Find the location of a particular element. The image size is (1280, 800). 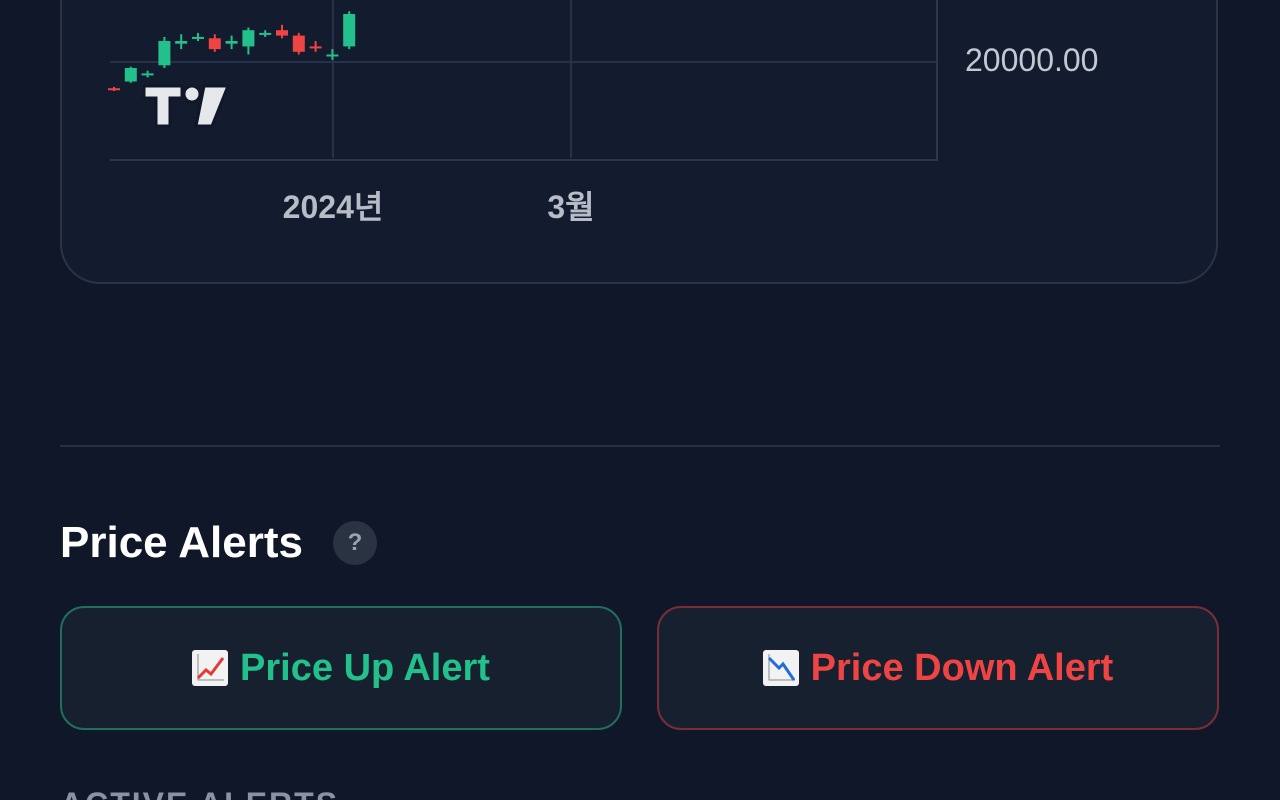

price-down-alert-label: Price Down Alert is located at coordinates (962, 667).